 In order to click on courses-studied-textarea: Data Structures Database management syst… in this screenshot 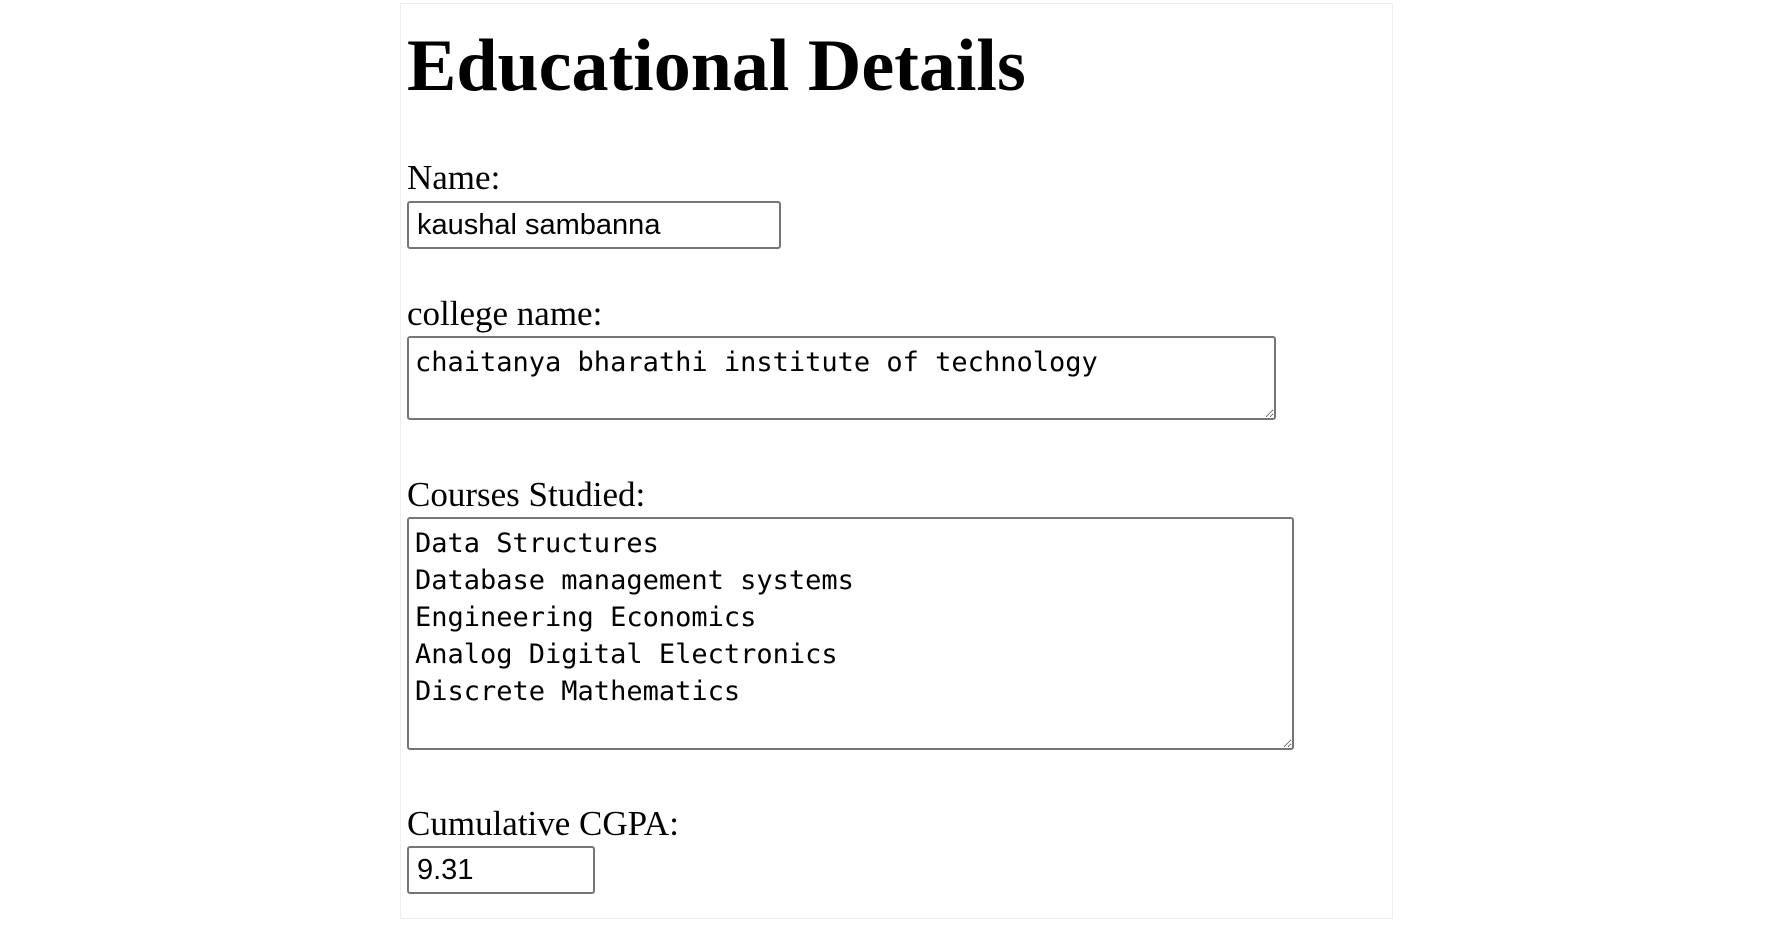, I will do `click(850, 633)`.